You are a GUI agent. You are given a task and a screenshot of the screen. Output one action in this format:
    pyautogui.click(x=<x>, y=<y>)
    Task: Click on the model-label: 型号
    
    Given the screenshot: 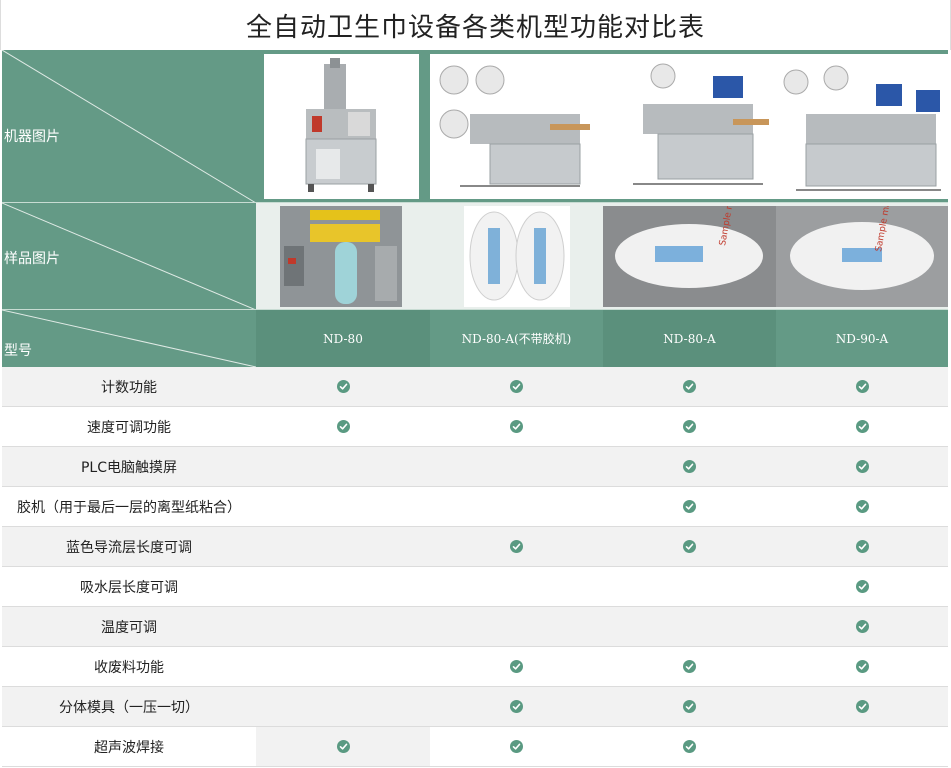 What is the action you would take?
    pyautogui.click(x=18, y=351)
    